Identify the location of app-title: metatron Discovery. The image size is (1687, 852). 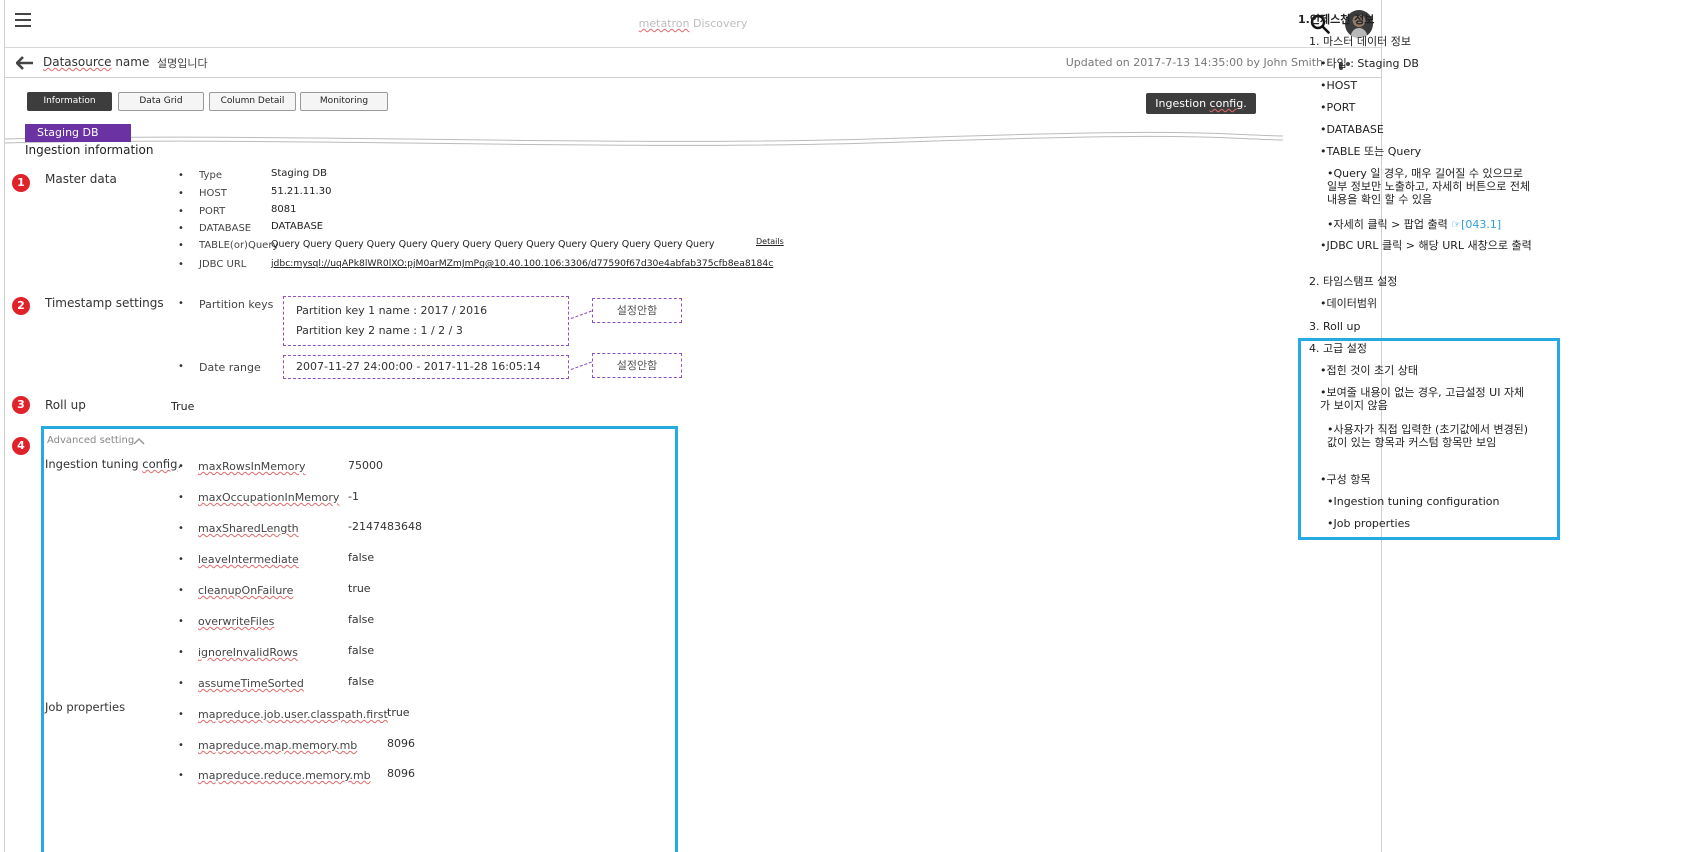
(693, 23).